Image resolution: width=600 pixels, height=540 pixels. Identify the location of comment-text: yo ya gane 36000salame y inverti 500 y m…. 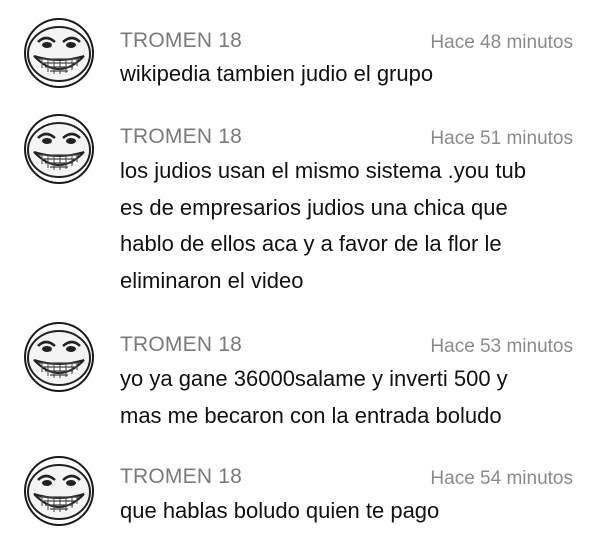
(314, 397).